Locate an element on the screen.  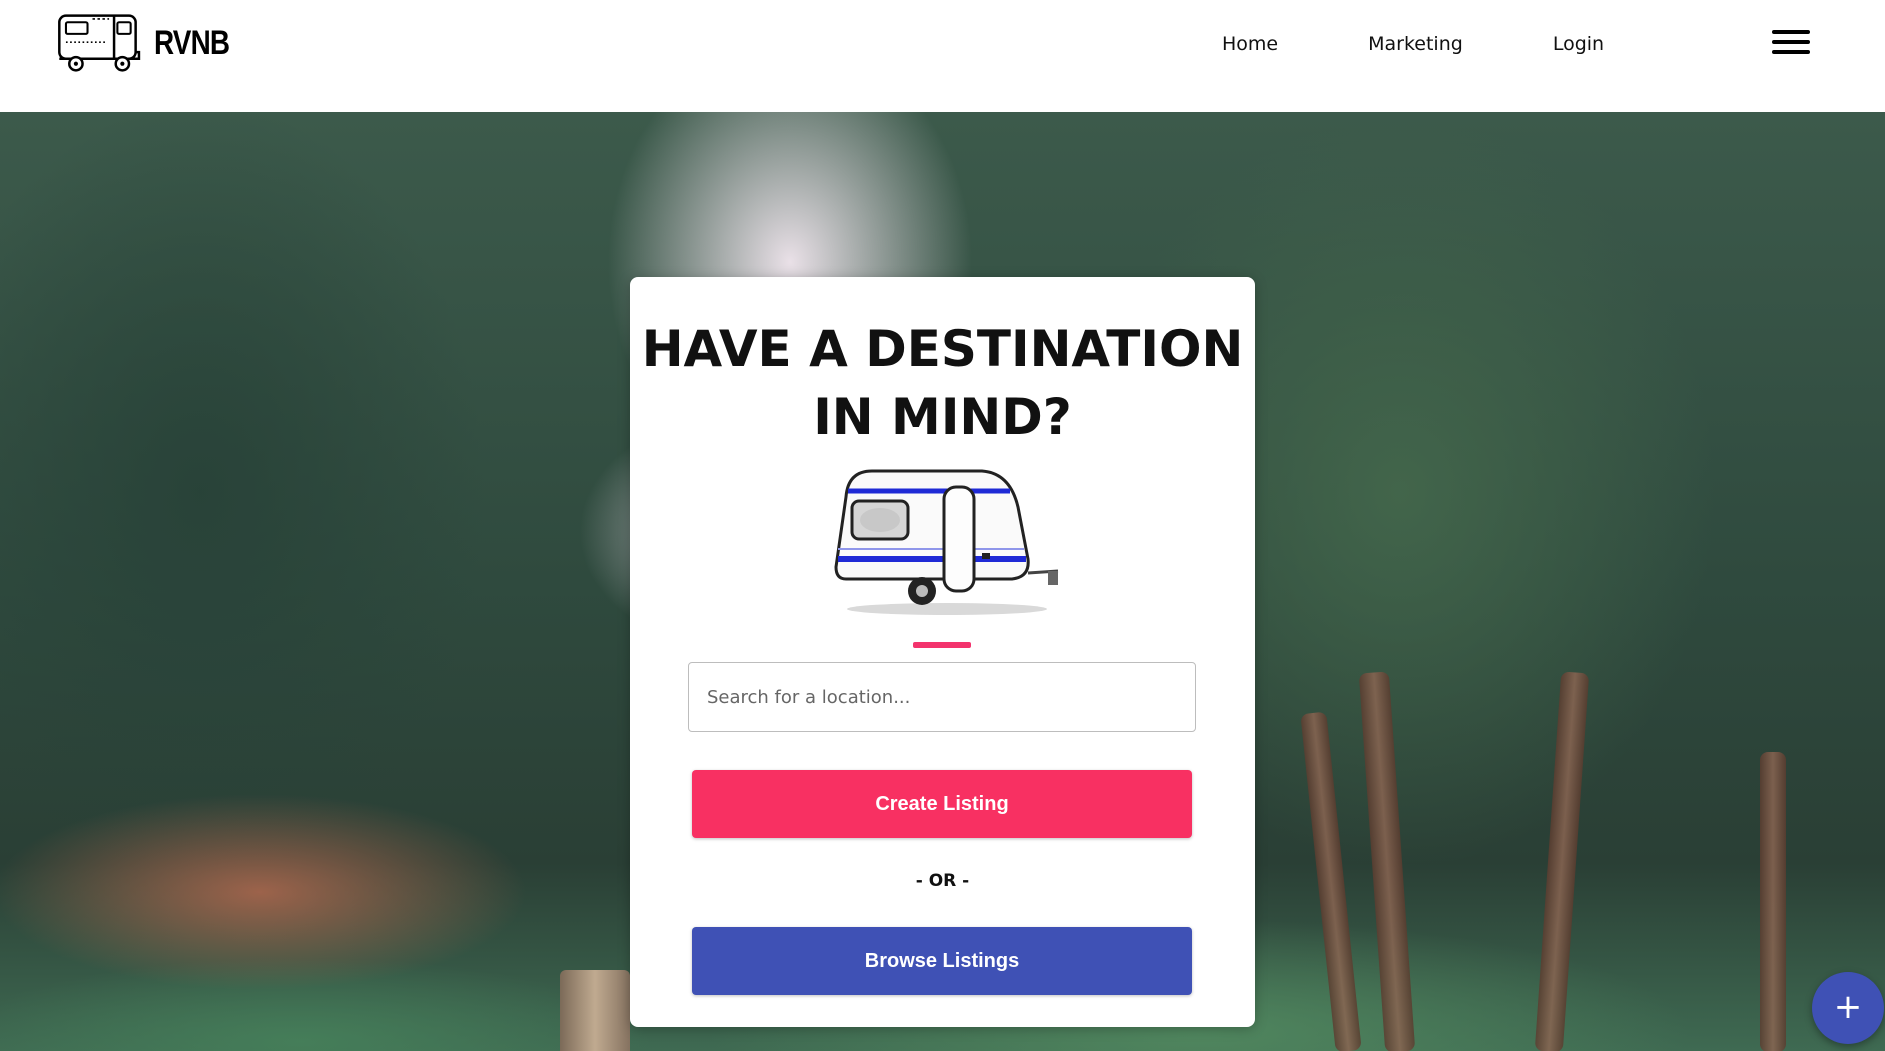
hamburger-menu-icon is located at coordinates (1791, 42).